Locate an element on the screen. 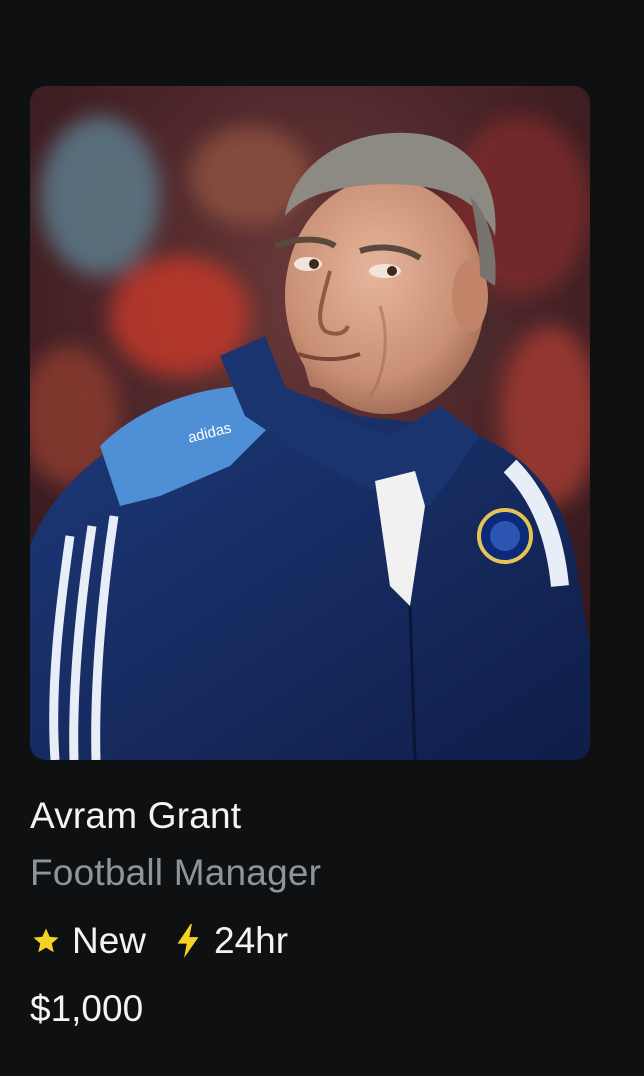 This screenshot has width=644, height=1076. lightning-bolt-icon is located at coordinates (188, 941).